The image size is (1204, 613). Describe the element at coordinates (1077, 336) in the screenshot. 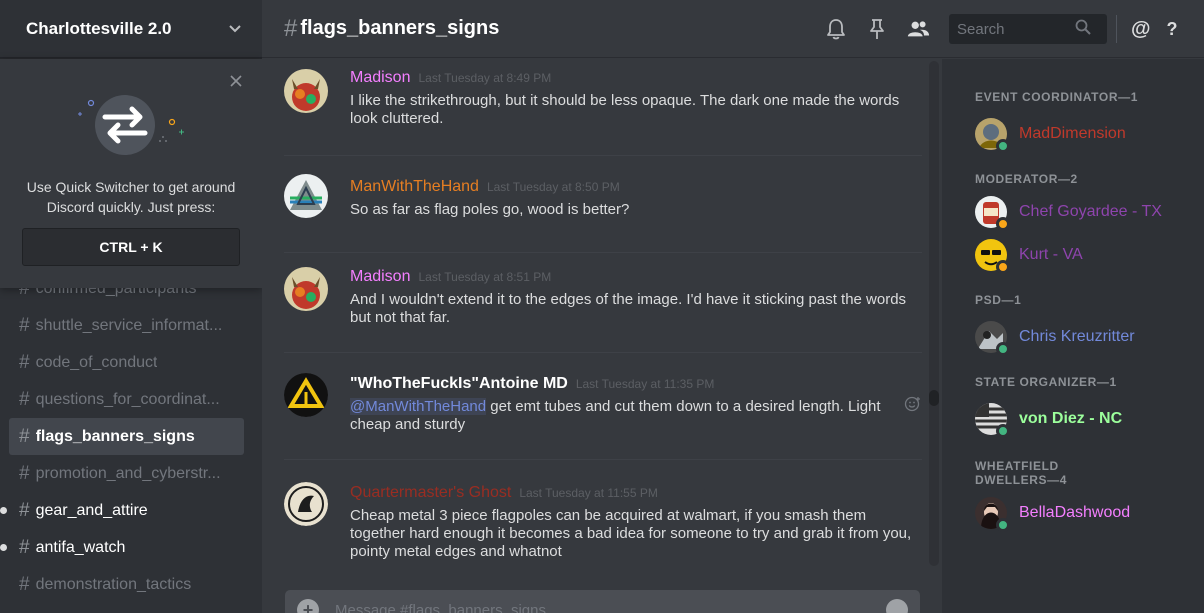

I see `member-name: Chris Kreuzritter` at that location.